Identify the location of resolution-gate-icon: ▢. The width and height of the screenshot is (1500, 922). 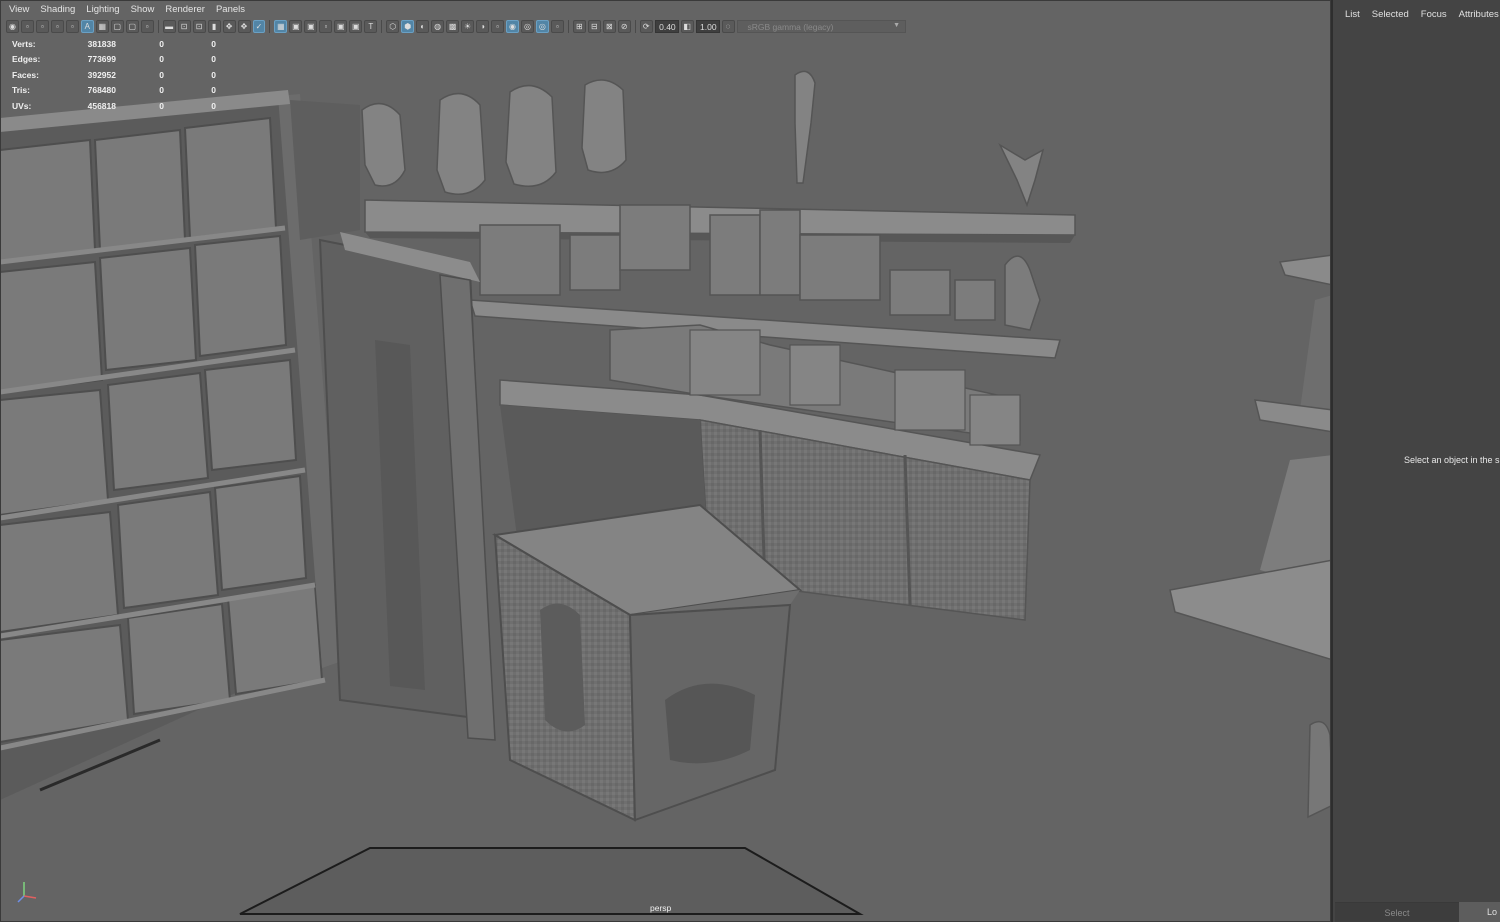
(132, 26).